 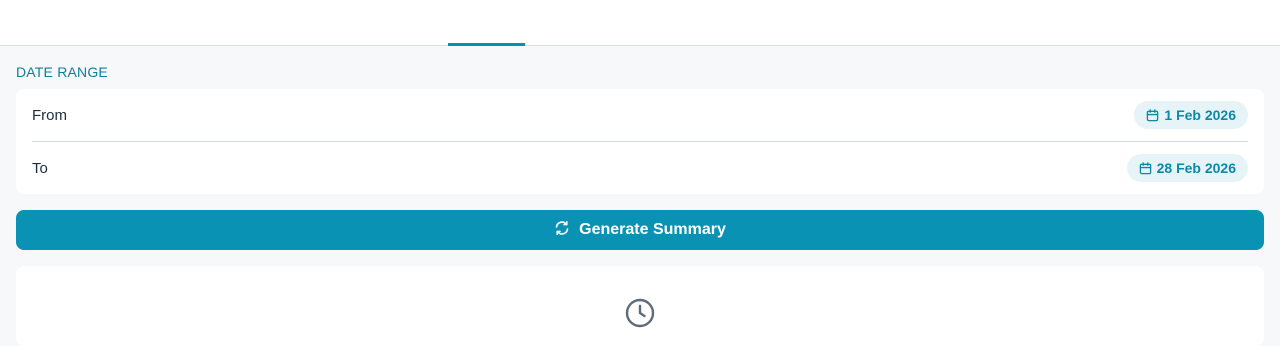 I want to click on generate-summary-button: Generate Summary, so click(x=640, y=230).